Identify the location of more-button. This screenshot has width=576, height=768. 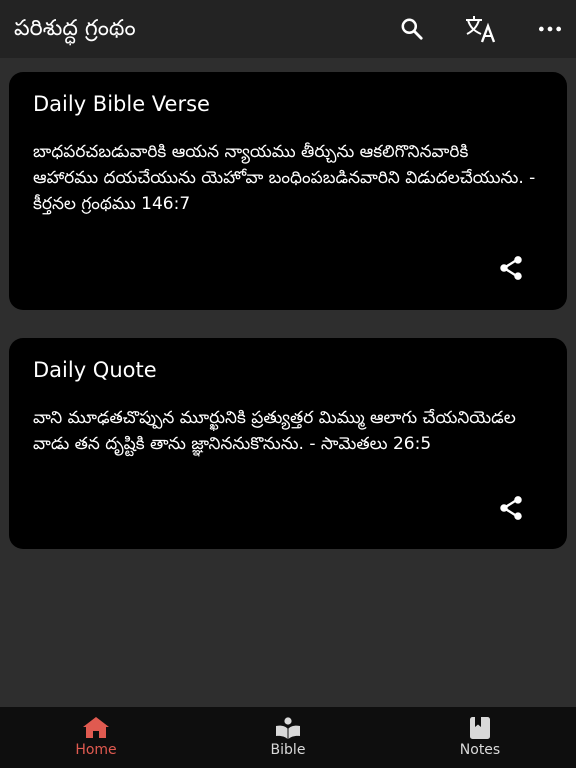
(550, 29).